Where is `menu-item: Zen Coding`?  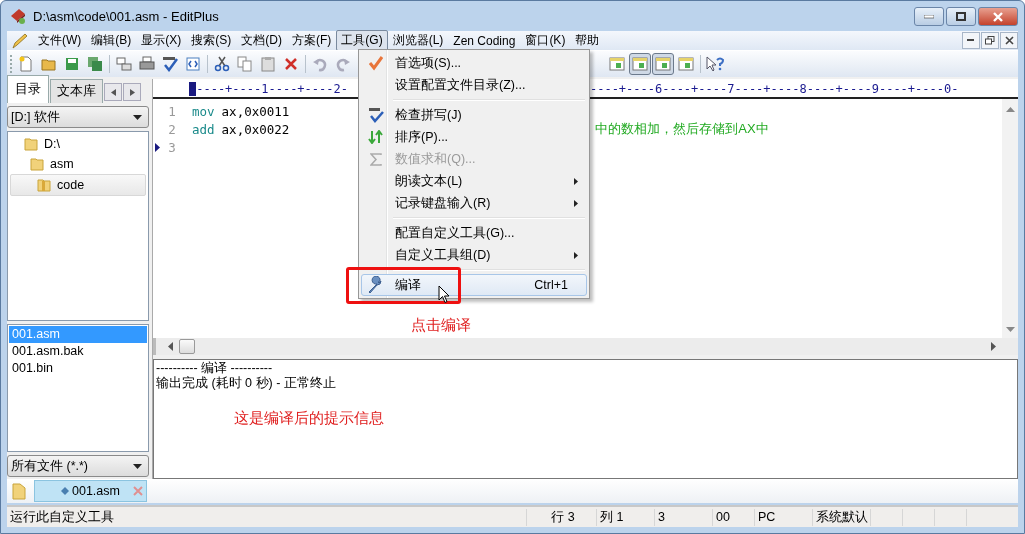 menu-item: Zen Coding is located at coordinates (484, 40).